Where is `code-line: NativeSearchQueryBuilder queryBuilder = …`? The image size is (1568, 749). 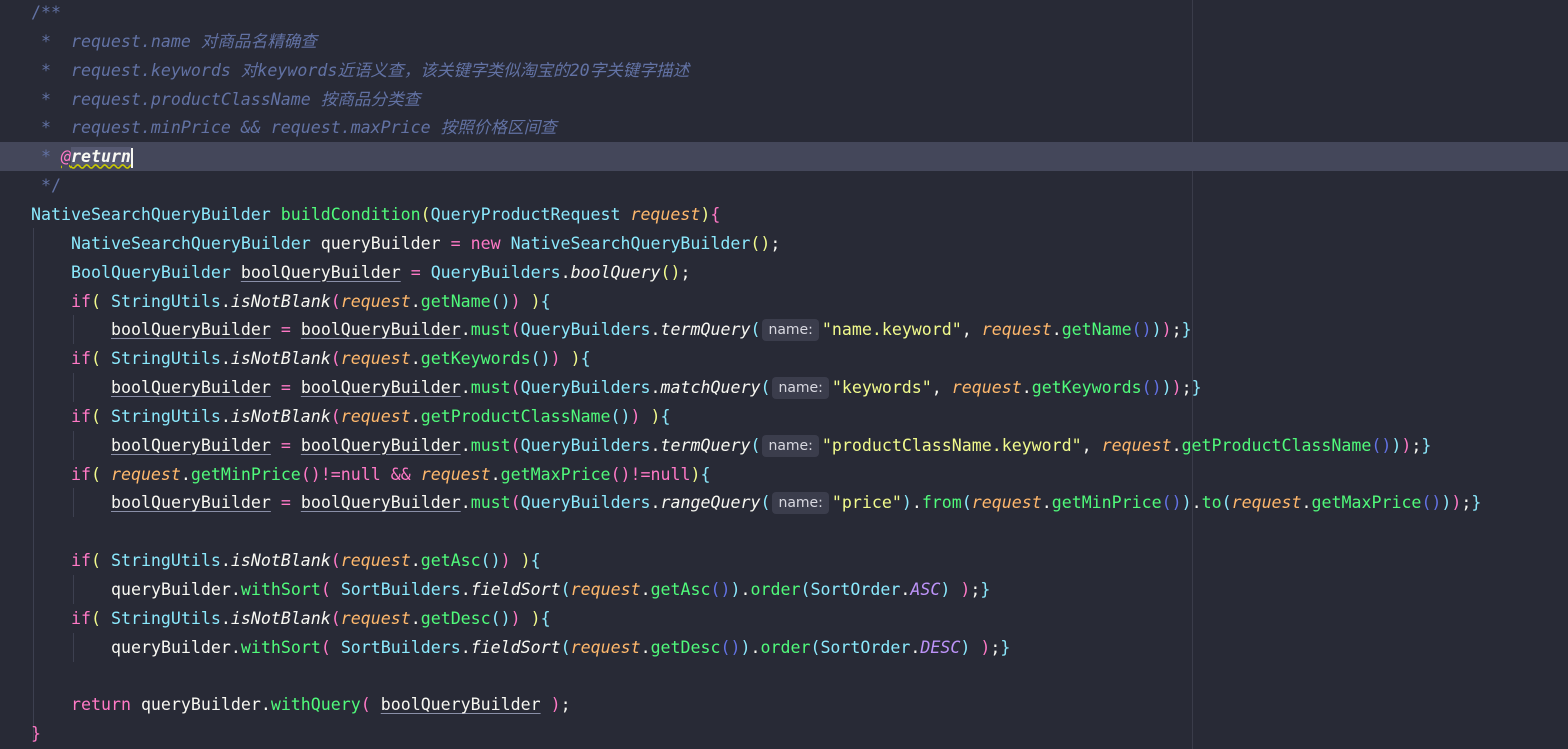 code-line: NativeSearchQueryBuilder queryBuilder = … is located at coordinates (784, 243).